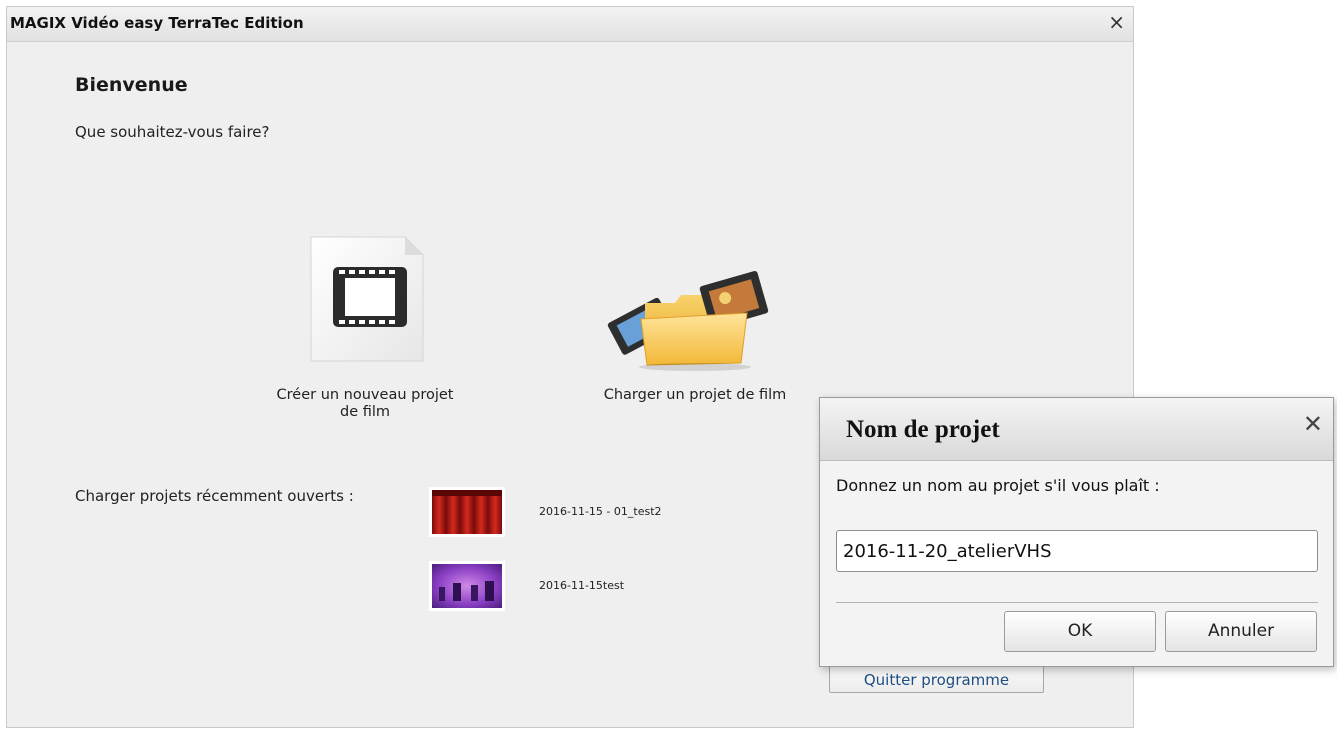 The width and height of the screenshot is (1337, 731). What do you see at coordinates (1313, 424) in the screenshot?
I see `close-icon: ✕` at bounding box center [1313, 424].